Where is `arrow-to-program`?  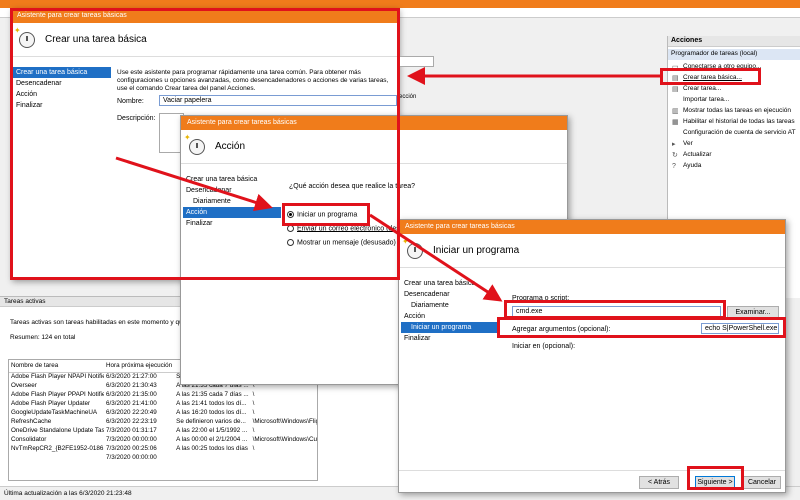 arrow-to-program is located at coordinates (436, 257).